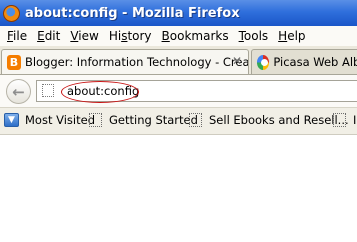 The image size is (357, 242). What do you see at coordinates (48, 36) in the screenshot?
I see `menu-edit: Edit` at bounding box center [48, 36].